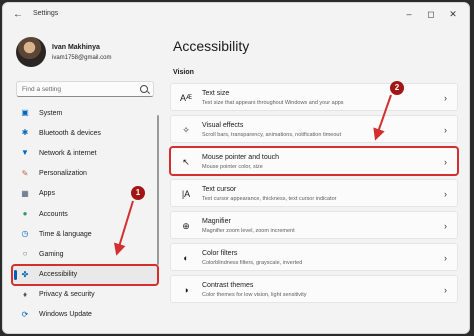  Describe the element at coordinates (25, 274) in the screenshot. I see `accessibility-icon: ✤` at that location.